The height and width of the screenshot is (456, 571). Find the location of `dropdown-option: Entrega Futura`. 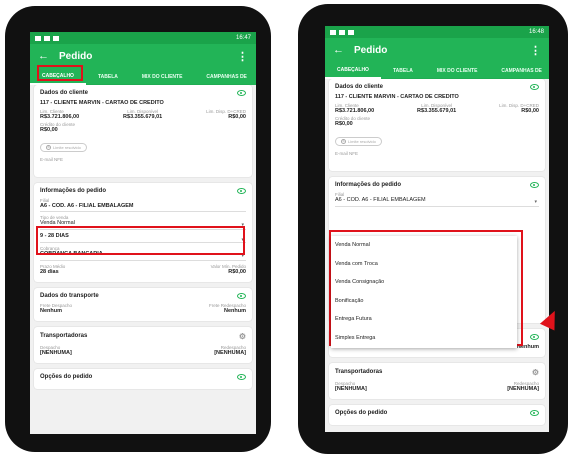

dropdown-option: Entrega Futura is located at coordinates (424, 319).